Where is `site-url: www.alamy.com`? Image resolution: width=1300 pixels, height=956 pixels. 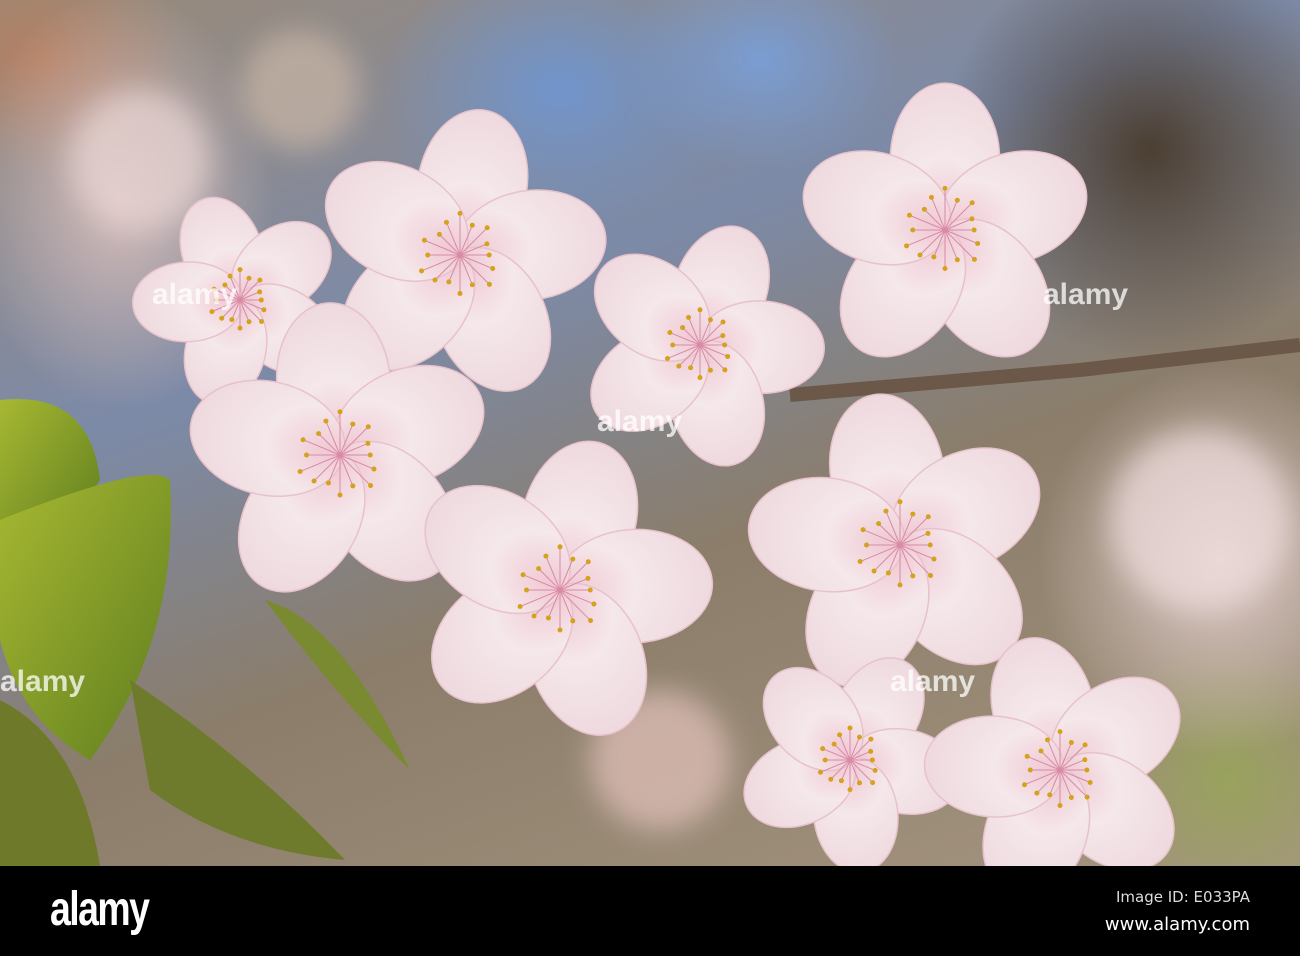
site-url: www.alamy.com is located at coordinates (1177, 924).